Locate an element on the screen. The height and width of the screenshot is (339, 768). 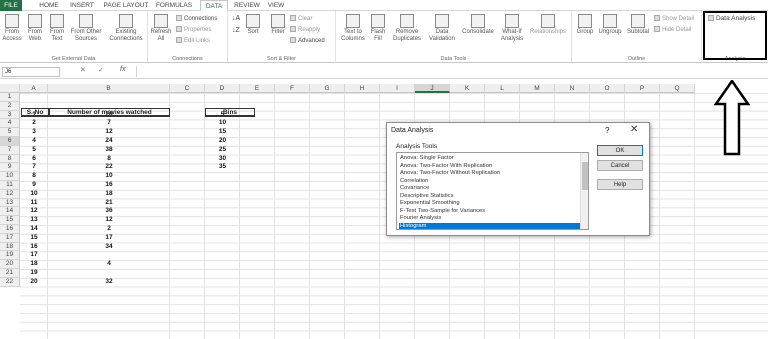
remove-duplicates-button: Remove Duplicates is located at coordinates (407, 28).